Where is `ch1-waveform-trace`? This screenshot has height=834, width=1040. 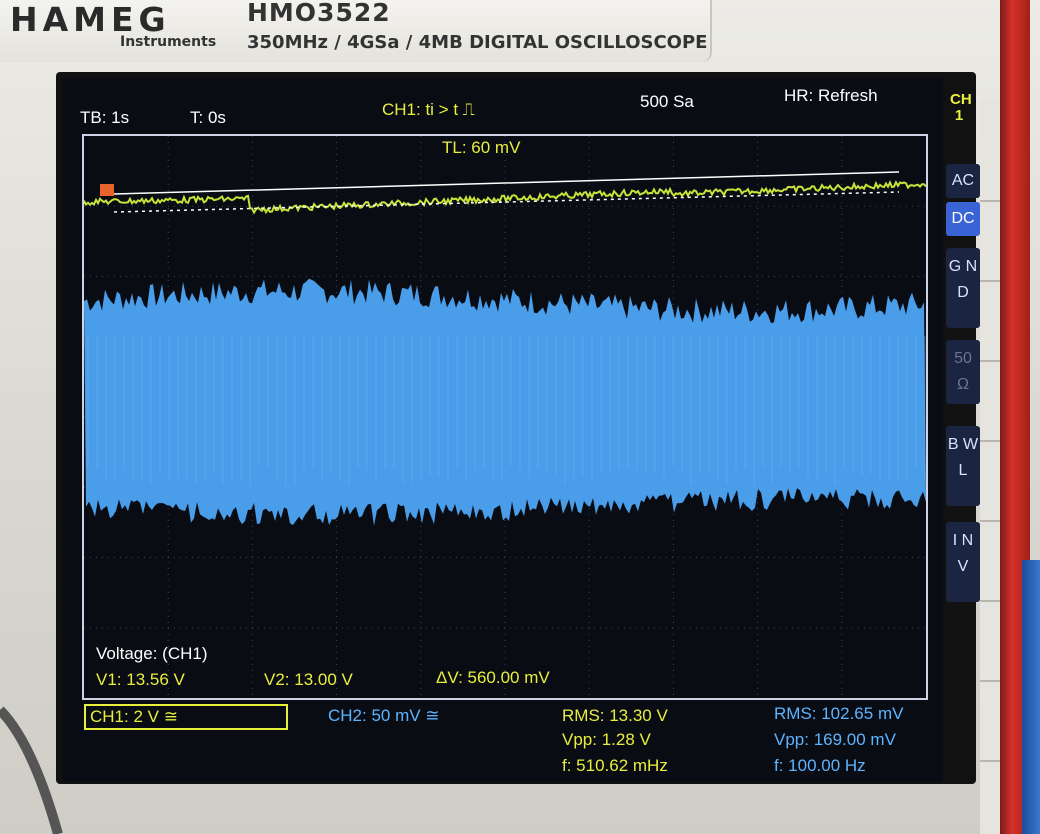 ch1-waveform-trace is located at coordinates (505, 197).